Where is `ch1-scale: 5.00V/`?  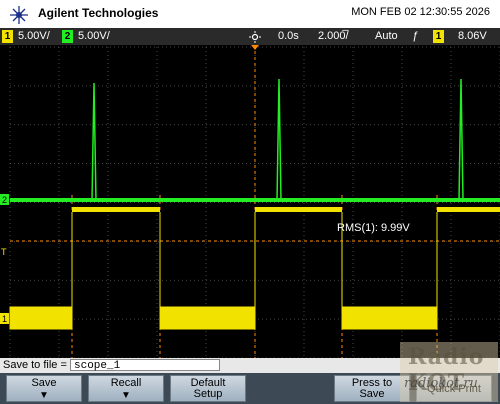 ch1-scale: 5.00V/ is located at coordinates (34, 36).